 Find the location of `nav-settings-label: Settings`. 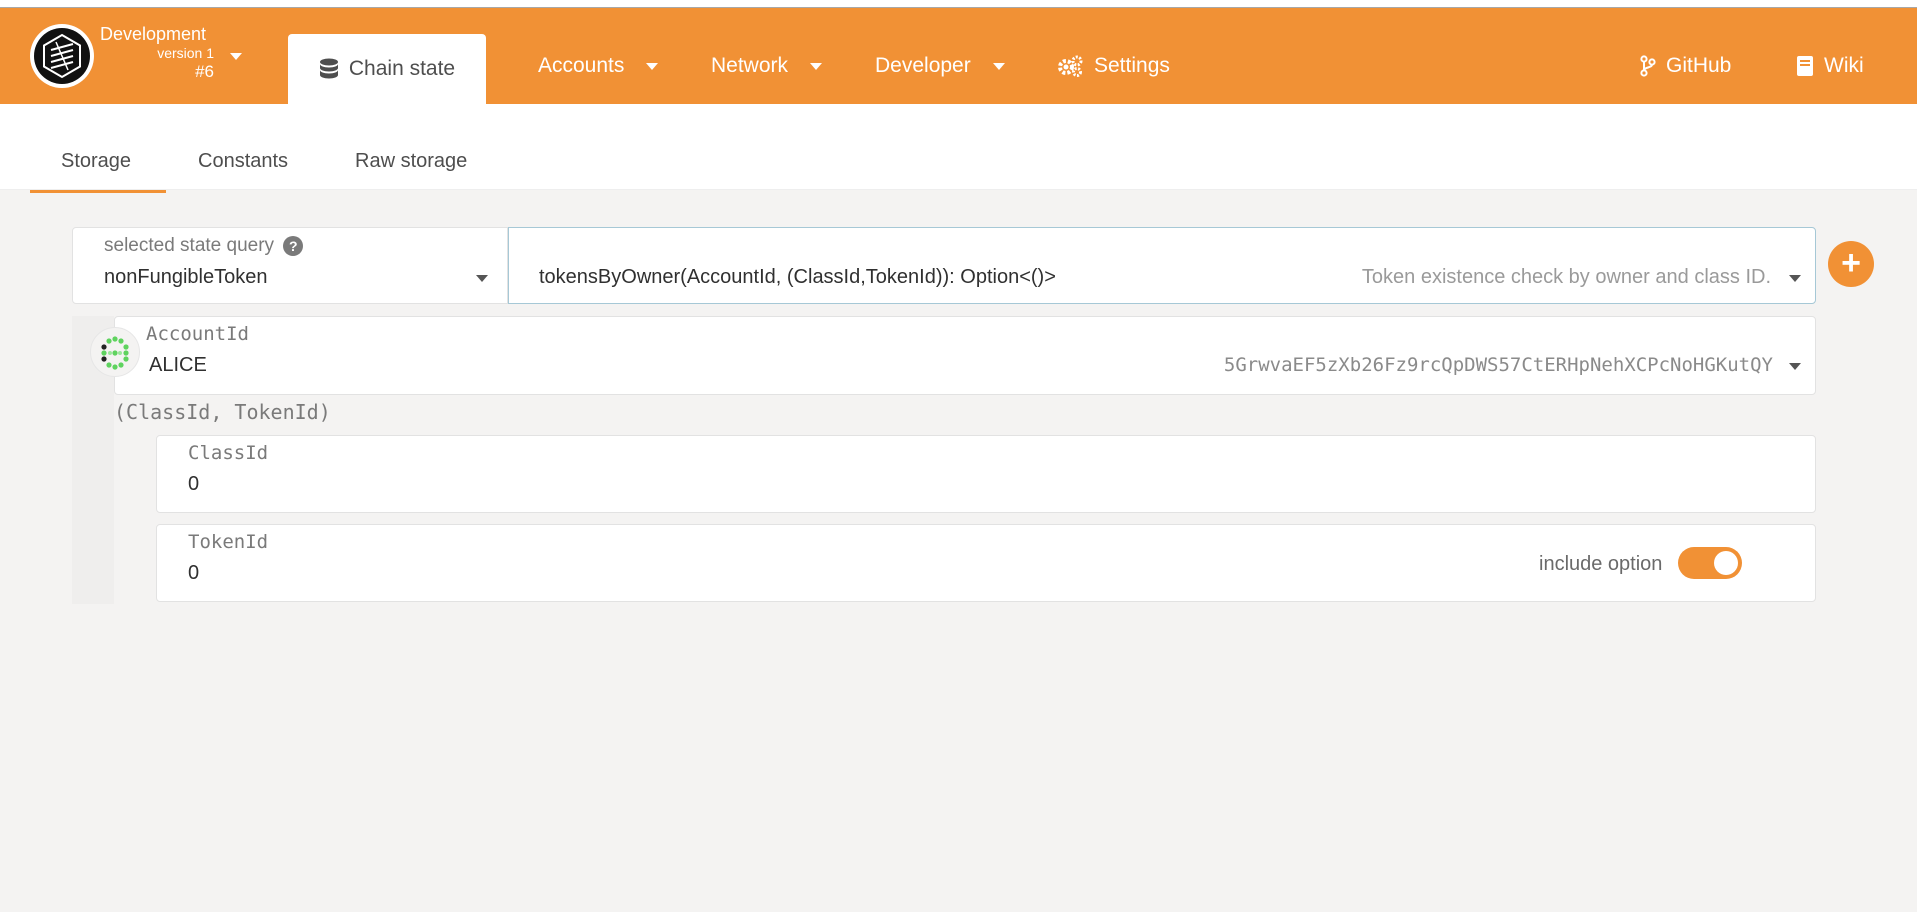

nav-settings-label: Settings is located at coordinates (1132, 65).